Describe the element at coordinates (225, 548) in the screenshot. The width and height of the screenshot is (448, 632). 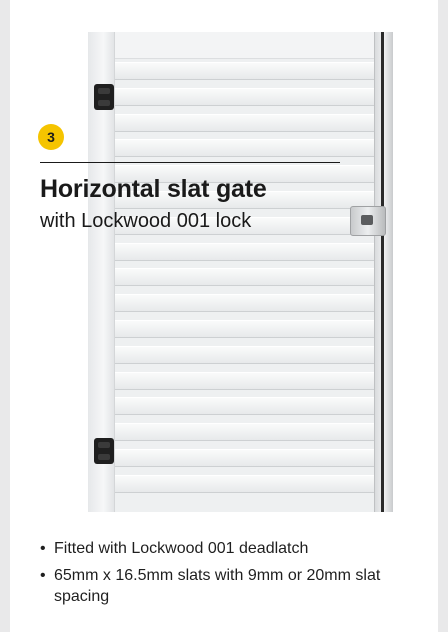
I see `feature-item: Fitted with Lockwood 001 deadlatch` at that location.